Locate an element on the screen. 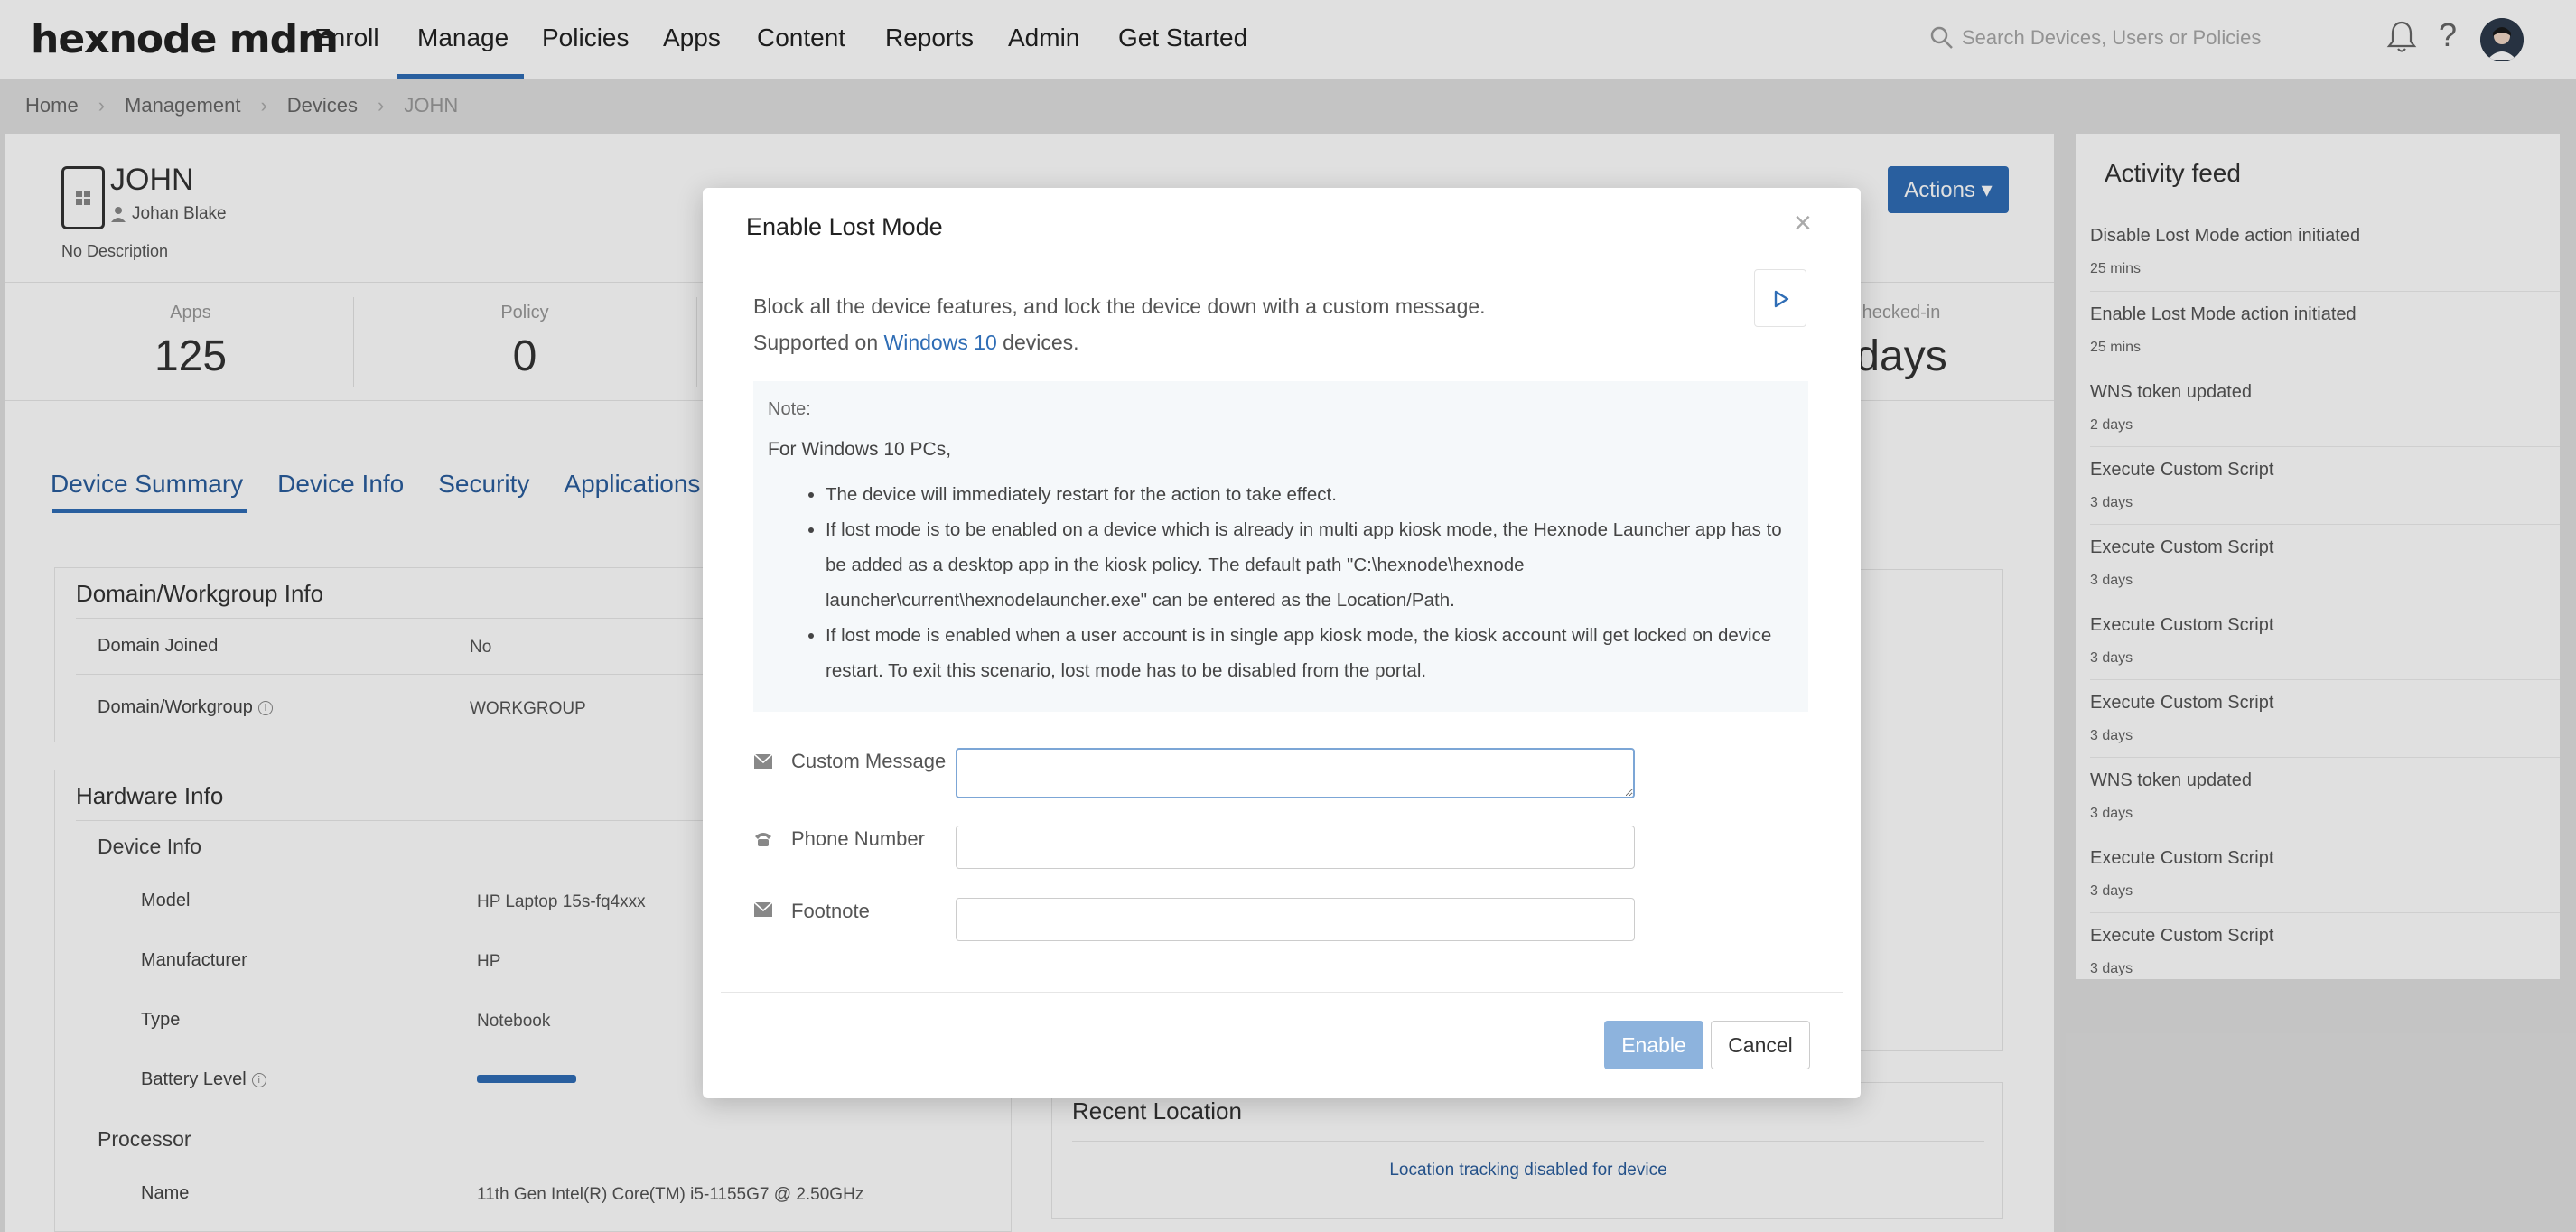  dialog-title: Enable Lost Mode is located at coordinates (844, 227).